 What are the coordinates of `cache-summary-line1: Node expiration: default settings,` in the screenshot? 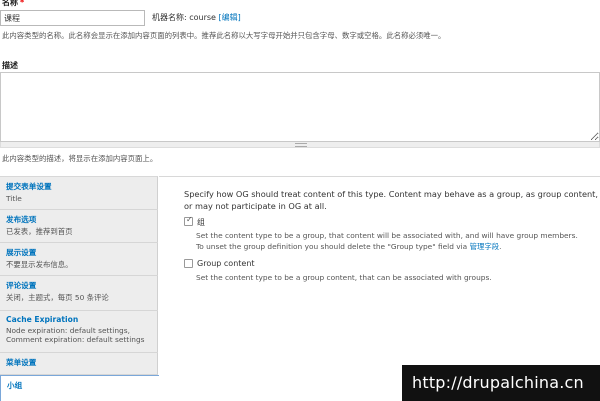 It's located at (68, 330).